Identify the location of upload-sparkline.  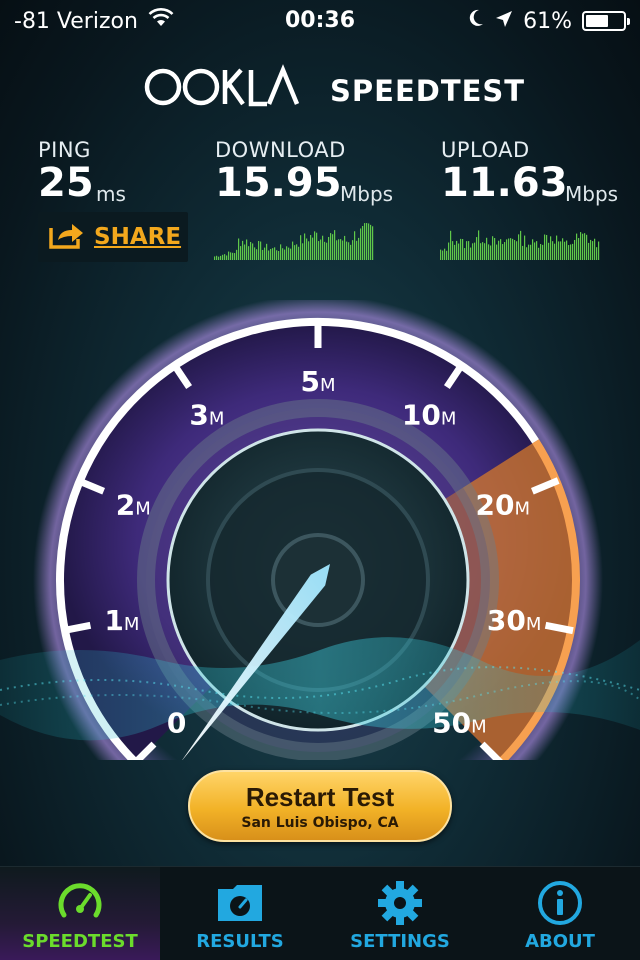
(520, 245).